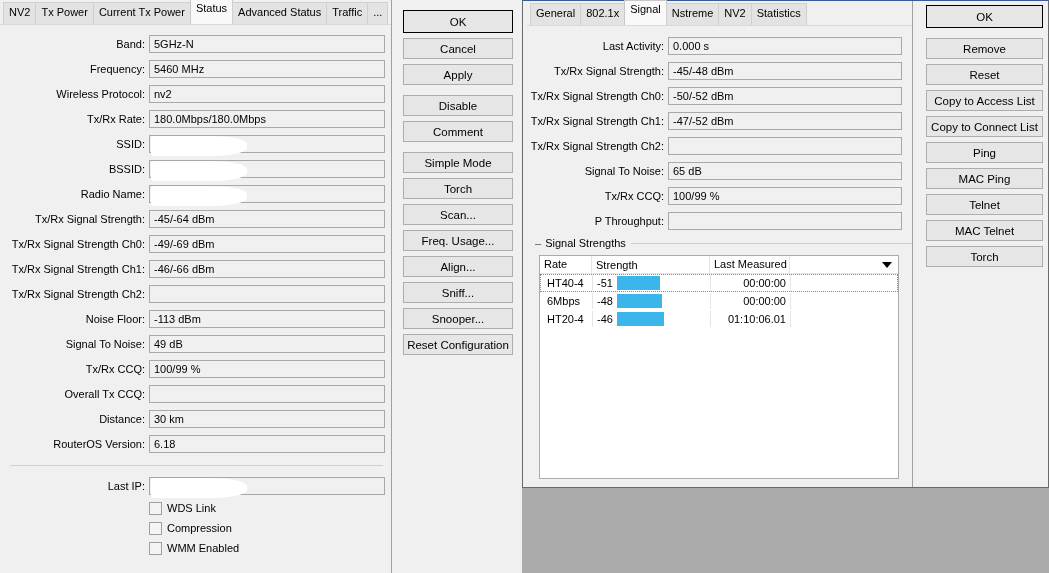 The height and width of the screenshot is (573, 1049). I want to click on button: Ping, so click(984, 152).